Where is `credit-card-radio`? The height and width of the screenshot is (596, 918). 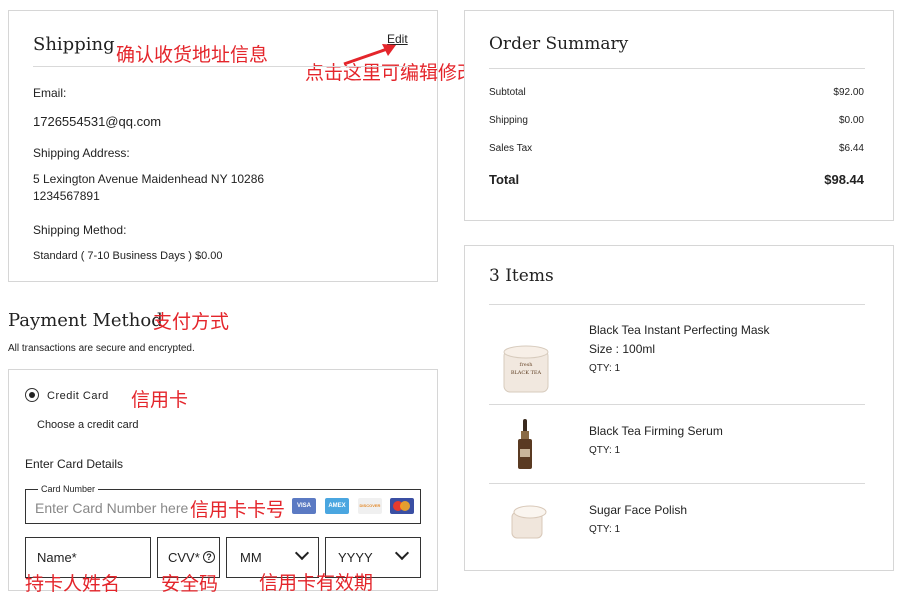
credit-card-radio is located at coordinates (32, 395).